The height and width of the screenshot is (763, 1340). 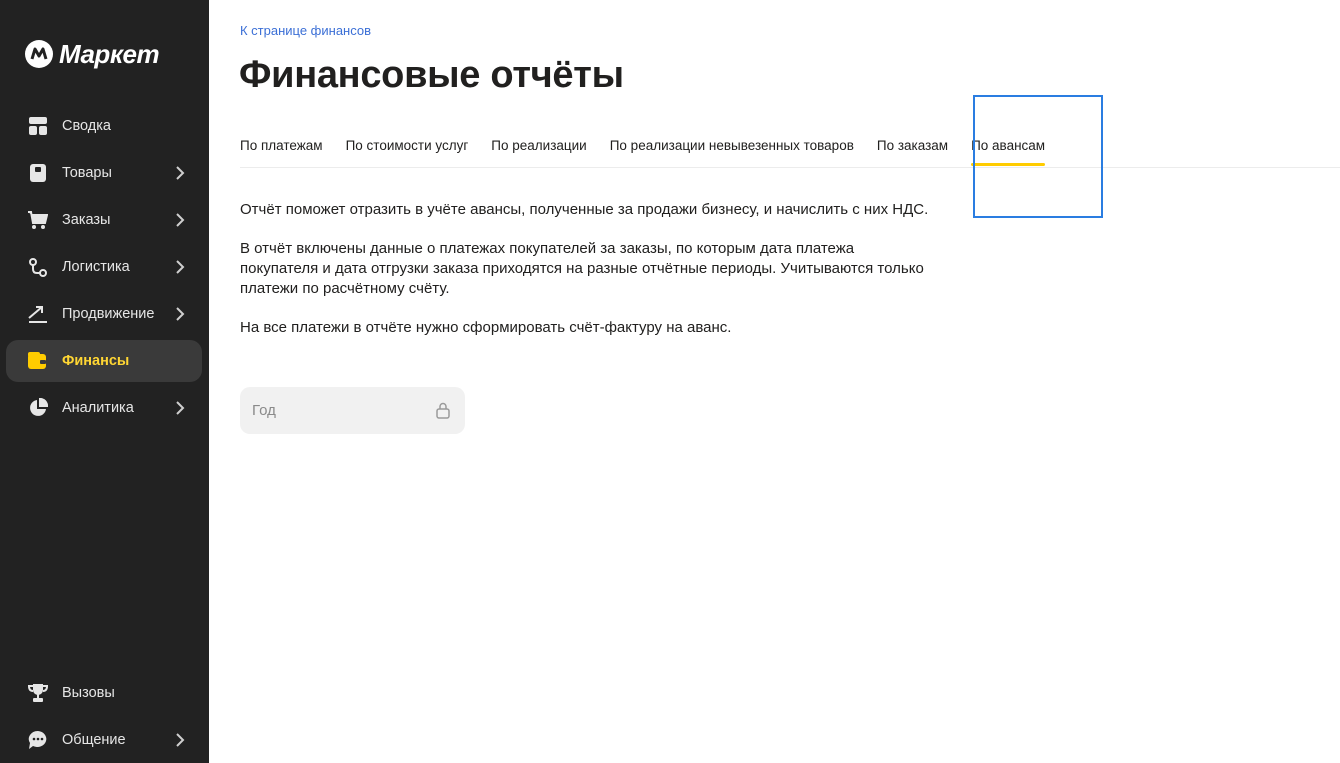 I want to click on sidebar-item-label: Заказы, so click(x=86, y=220).